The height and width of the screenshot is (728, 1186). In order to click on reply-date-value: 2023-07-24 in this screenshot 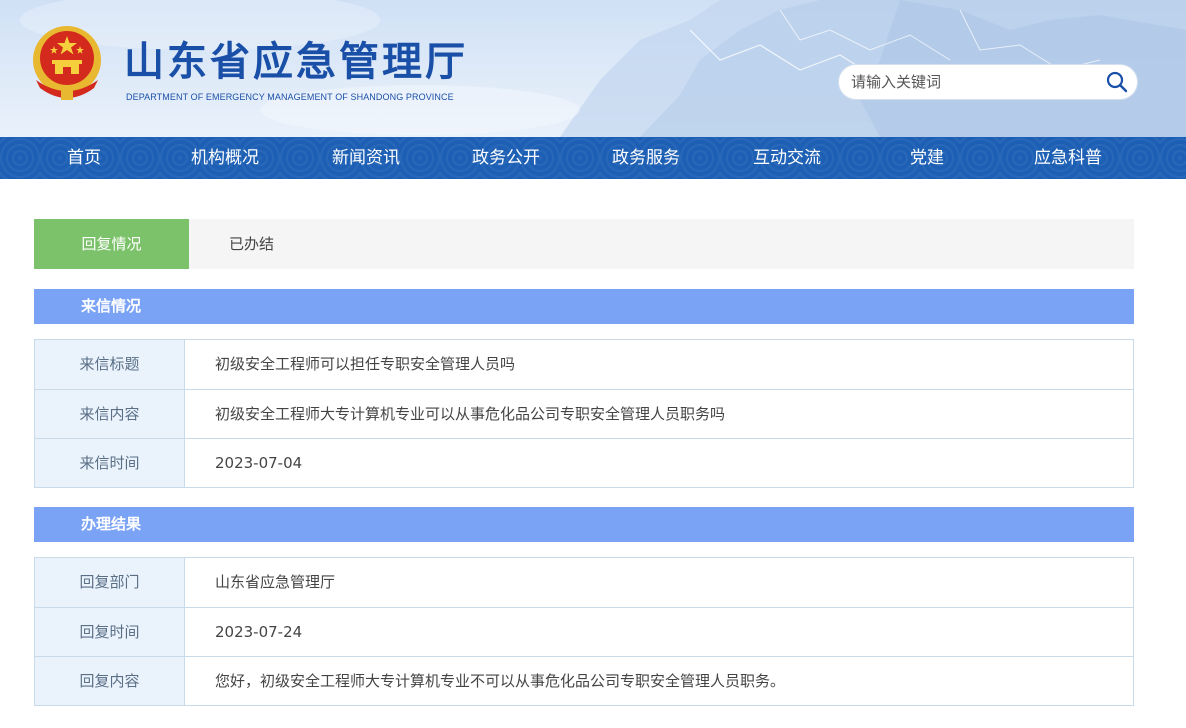, I will do `click(259, 632)`.